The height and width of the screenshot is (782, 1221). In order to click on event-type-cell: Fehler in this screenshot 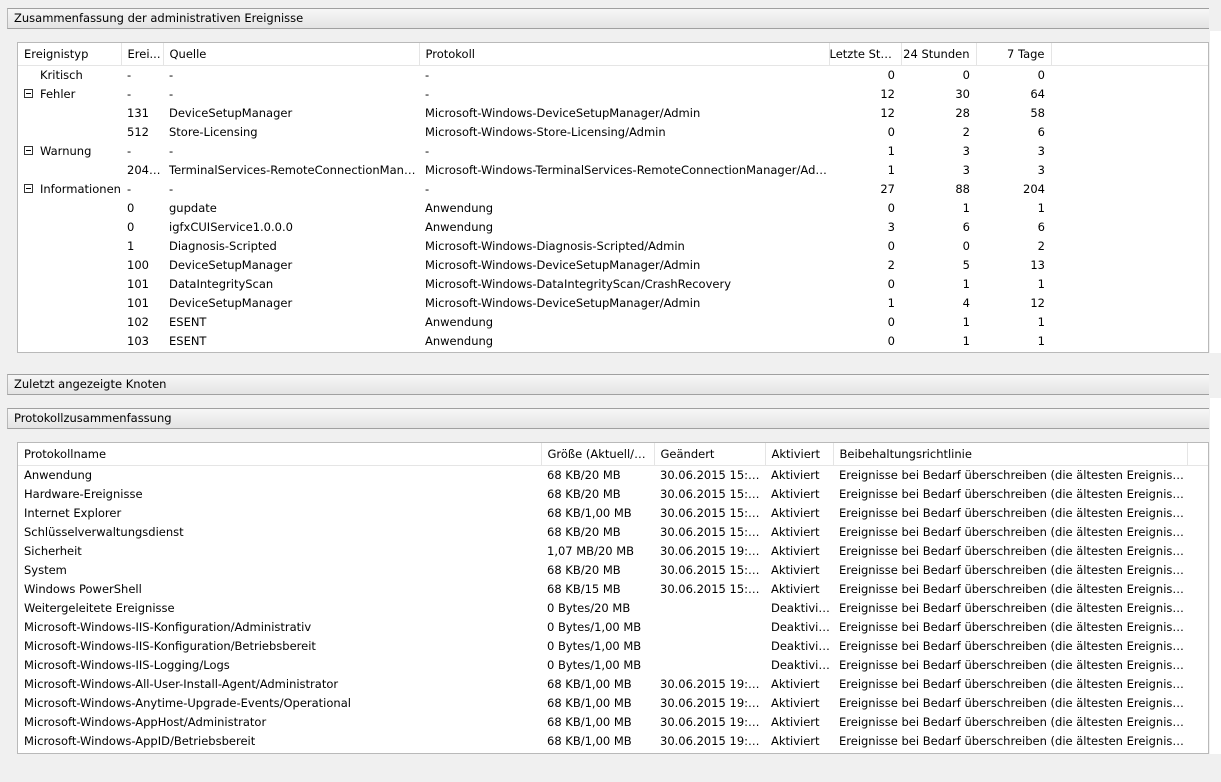, I will do `click(69, 94)`.